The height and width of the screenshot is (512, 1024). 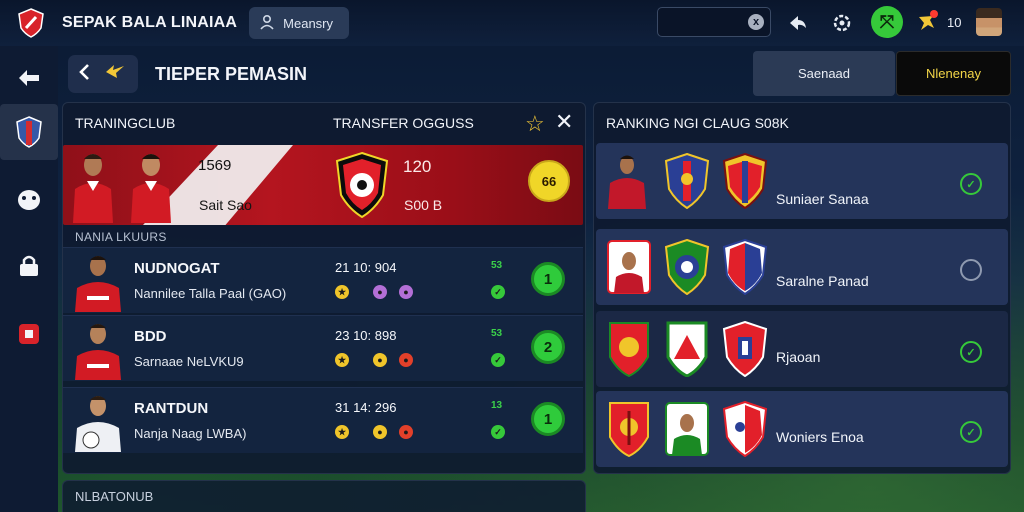 What do you see at coordinates (802, 267) in the screenshot?
I see `ranking-row: Saralne Panad ✓` at bounding box center [802, 267].